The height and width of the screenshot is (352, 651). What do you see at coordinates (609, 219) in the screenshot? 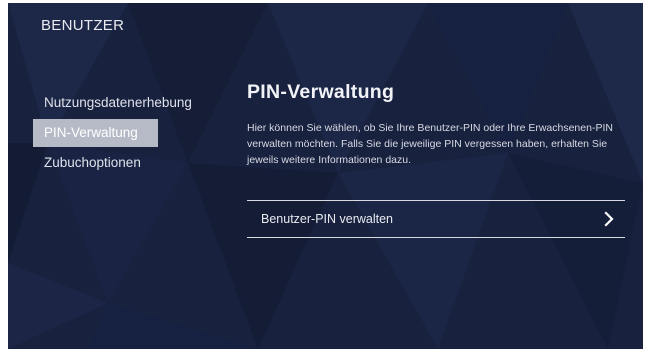
I see `chevron-right-icon` at bounding box center [609, 219].